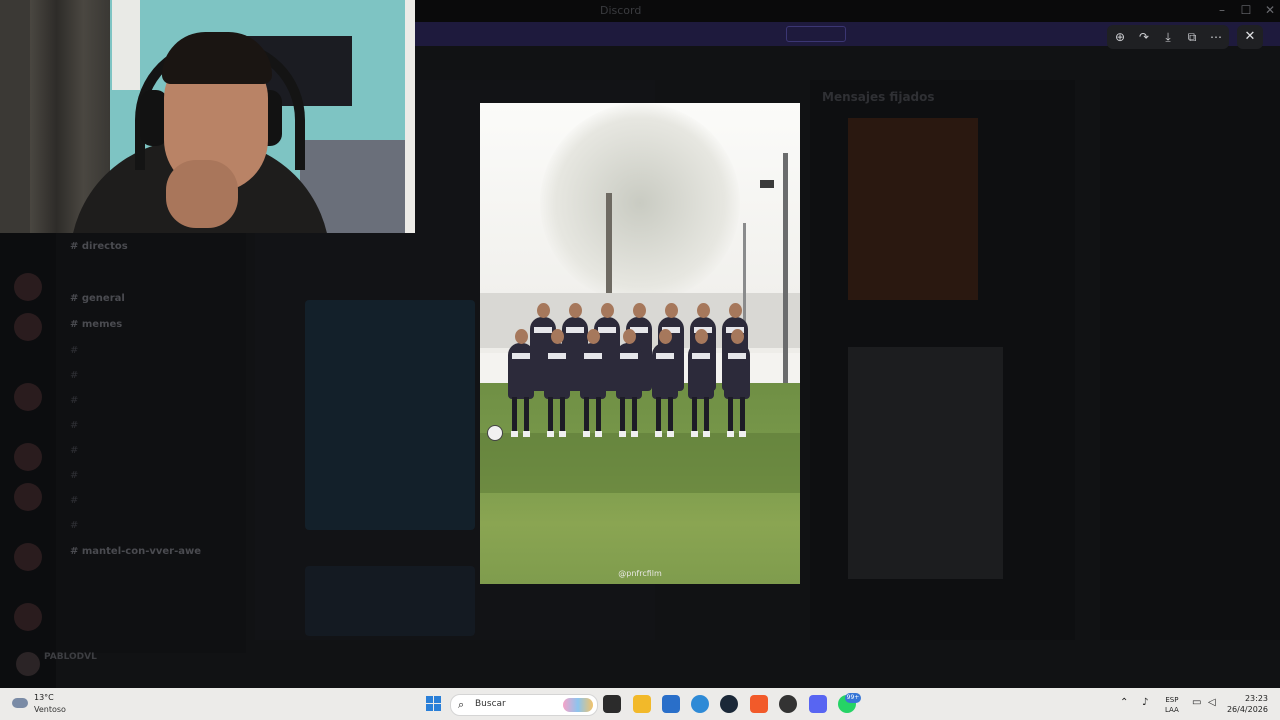  I want to click on notification-badge: 99+, so click(853, 698).